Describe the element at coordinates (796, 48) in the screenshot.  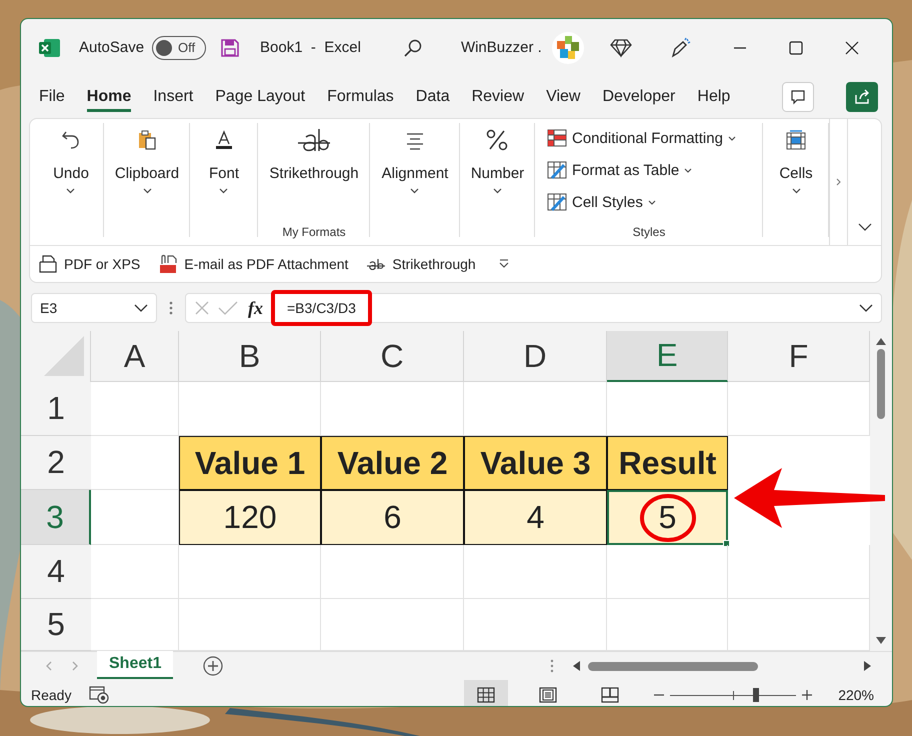
I see `maximize-icon` at that location.